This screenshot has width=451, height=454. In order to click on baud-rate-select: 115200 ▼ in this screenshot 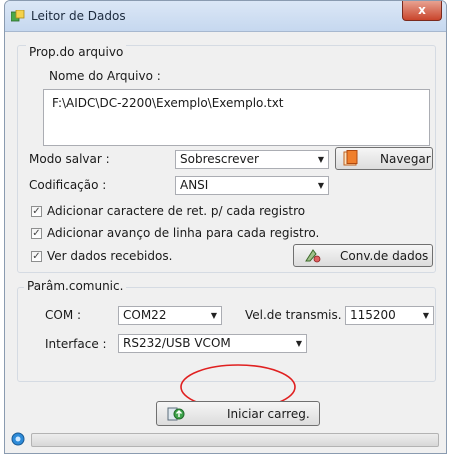, I will do `click(389, 315)`.